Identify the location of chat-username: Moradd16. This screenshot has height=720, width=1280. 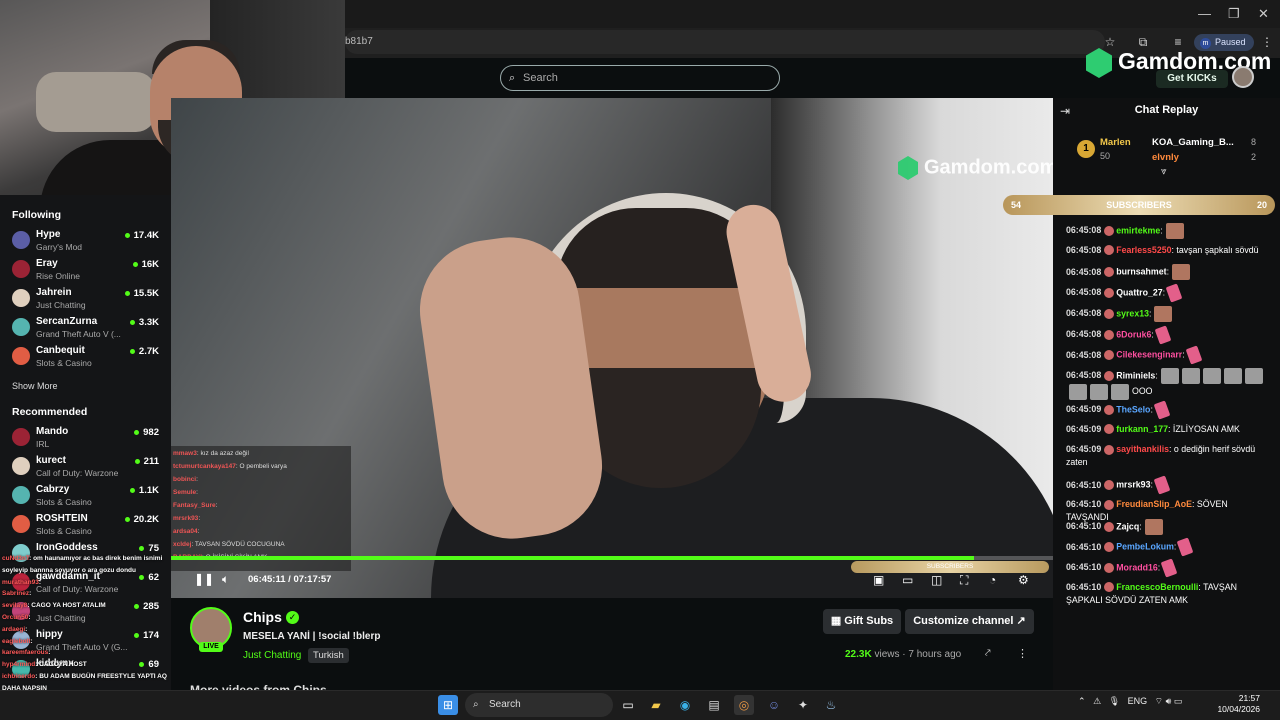
(1137, 567).